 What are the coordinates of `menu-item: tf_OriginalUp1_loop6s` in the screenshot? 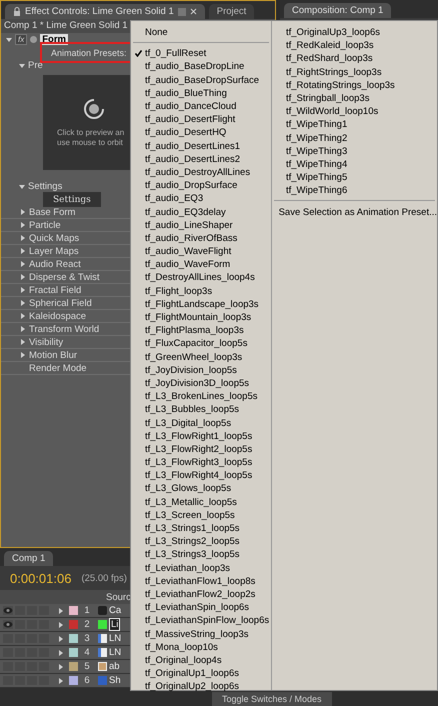 It's located at (201, 673).